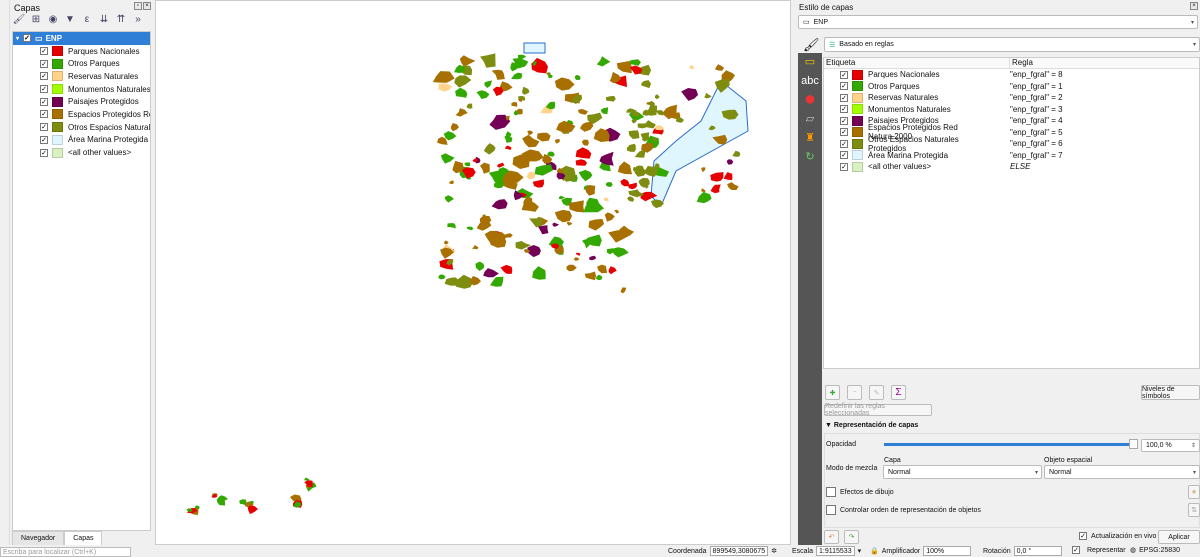  Describe the element at coordinates (81, 152) in the screenshot. I see `legend-item: ✓ <all other values>` at that location.